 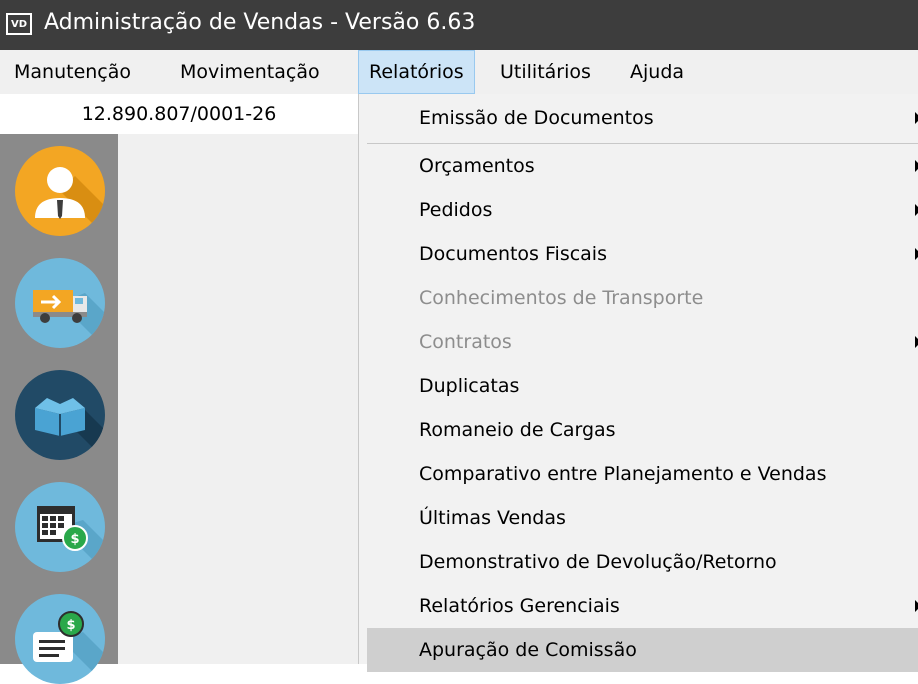 I want to click on menu-item-apuracao-comissao: Apuração de Comissão, so click(x=642, y=650).